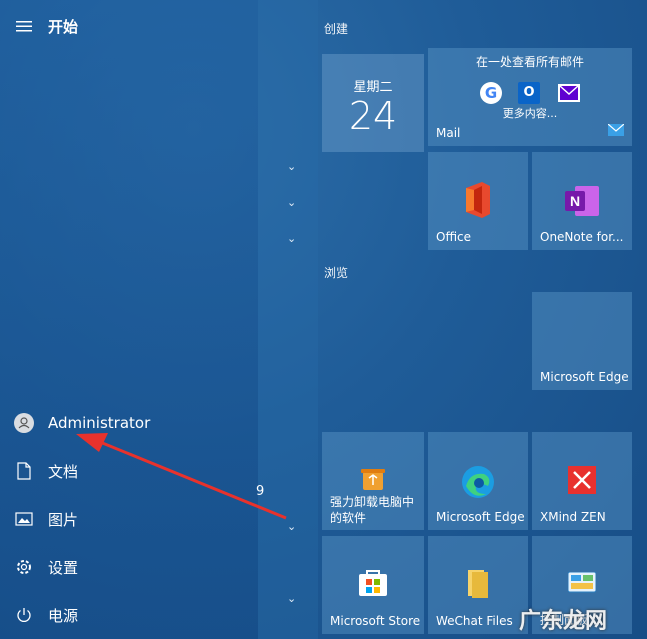 Image resolution: width=647 pixels, height=639 pixels. I want to click on settings-label: 设置, so click(63, 567).